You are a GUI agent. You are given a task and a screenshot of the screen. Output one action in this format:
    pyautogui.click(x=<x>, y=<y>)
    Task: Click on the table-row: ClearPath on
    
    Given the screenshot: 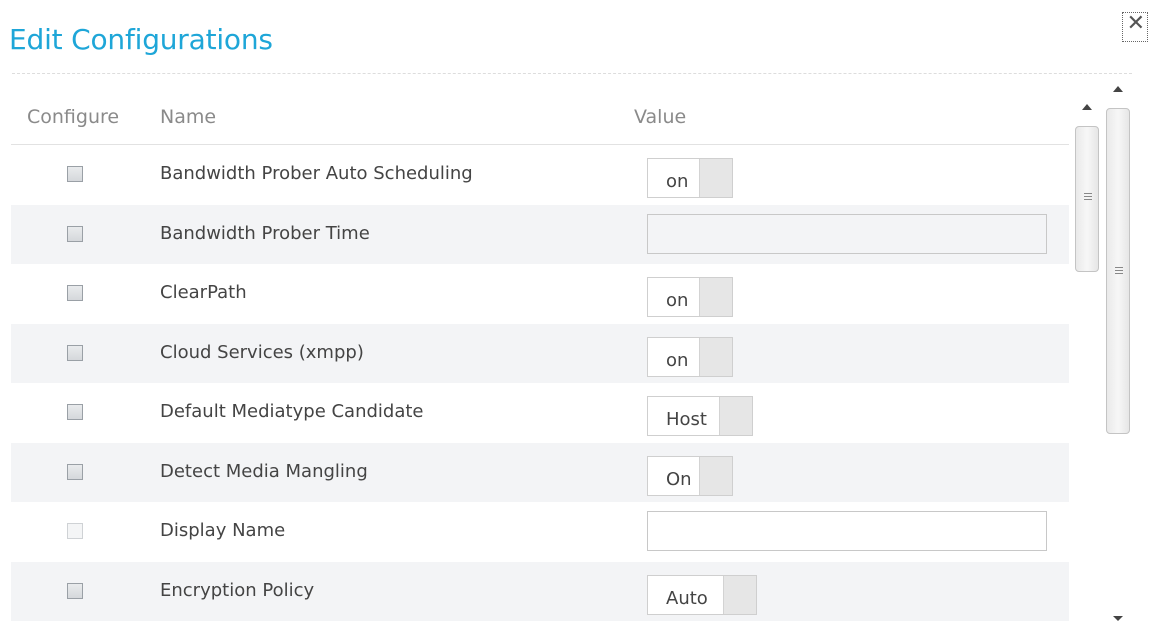 What is the action you would take?
    pyautogui.click(x=540, y=294)
    